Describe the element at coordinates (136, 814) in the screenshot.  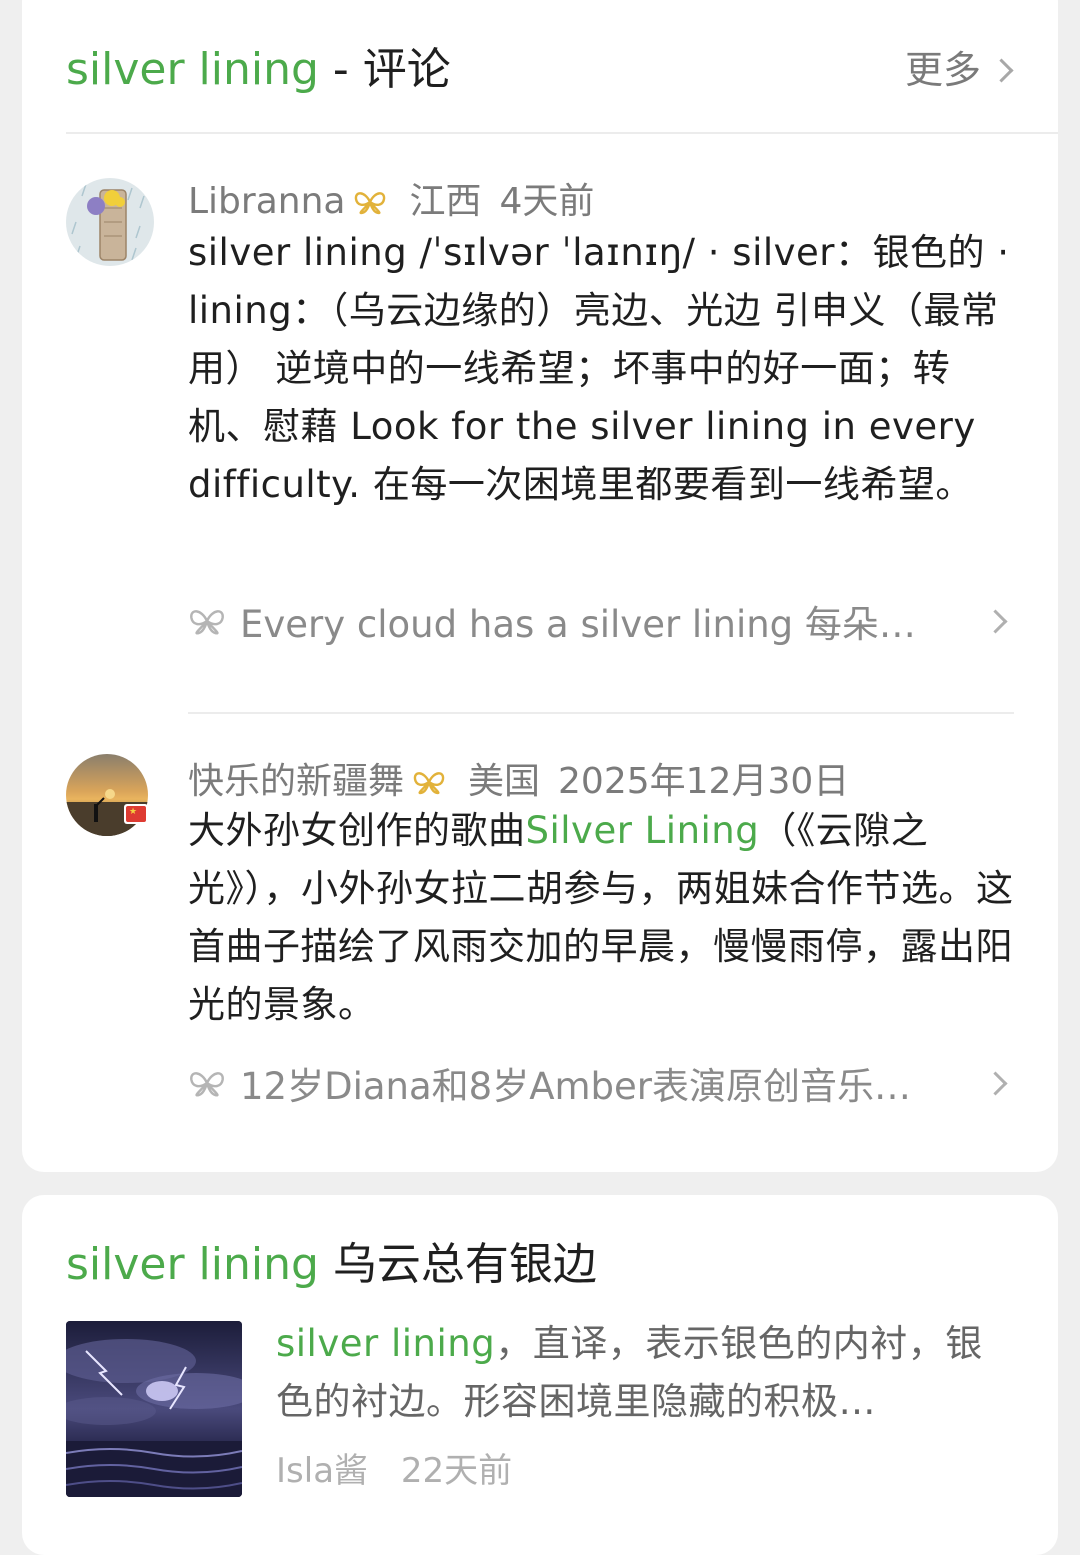
I see `flag-badge-icon: ★` at that location.